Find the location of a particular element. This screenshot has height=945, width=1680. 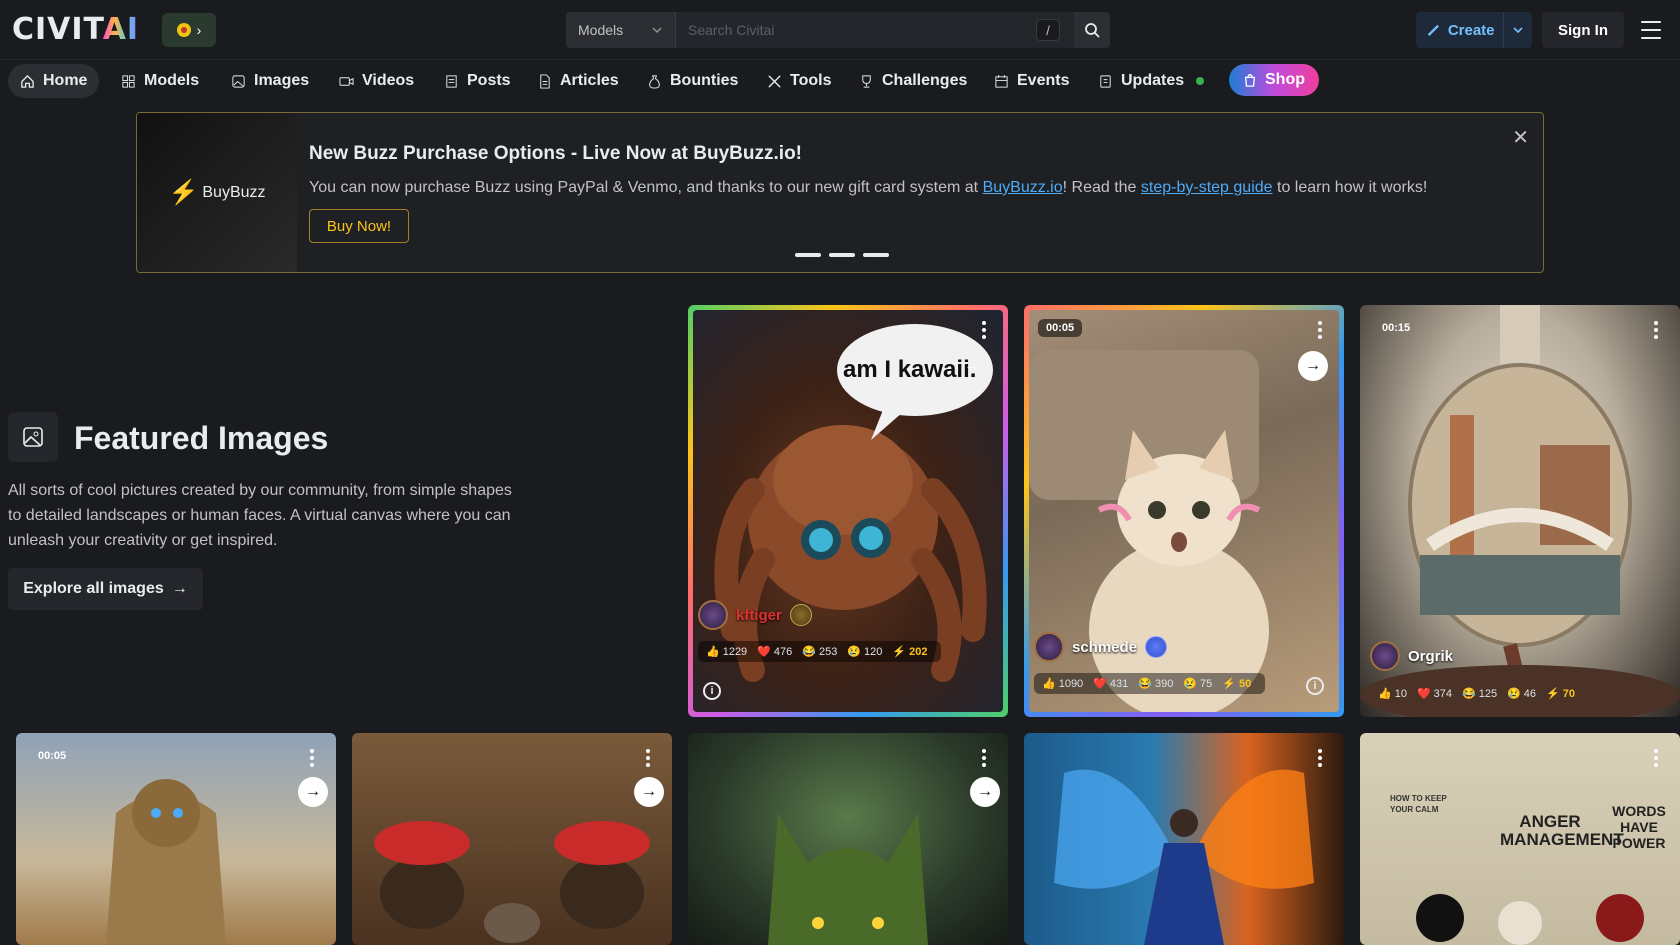

buzz-tip-icon: ⚡ 202 is located at coordinates (909, 652).